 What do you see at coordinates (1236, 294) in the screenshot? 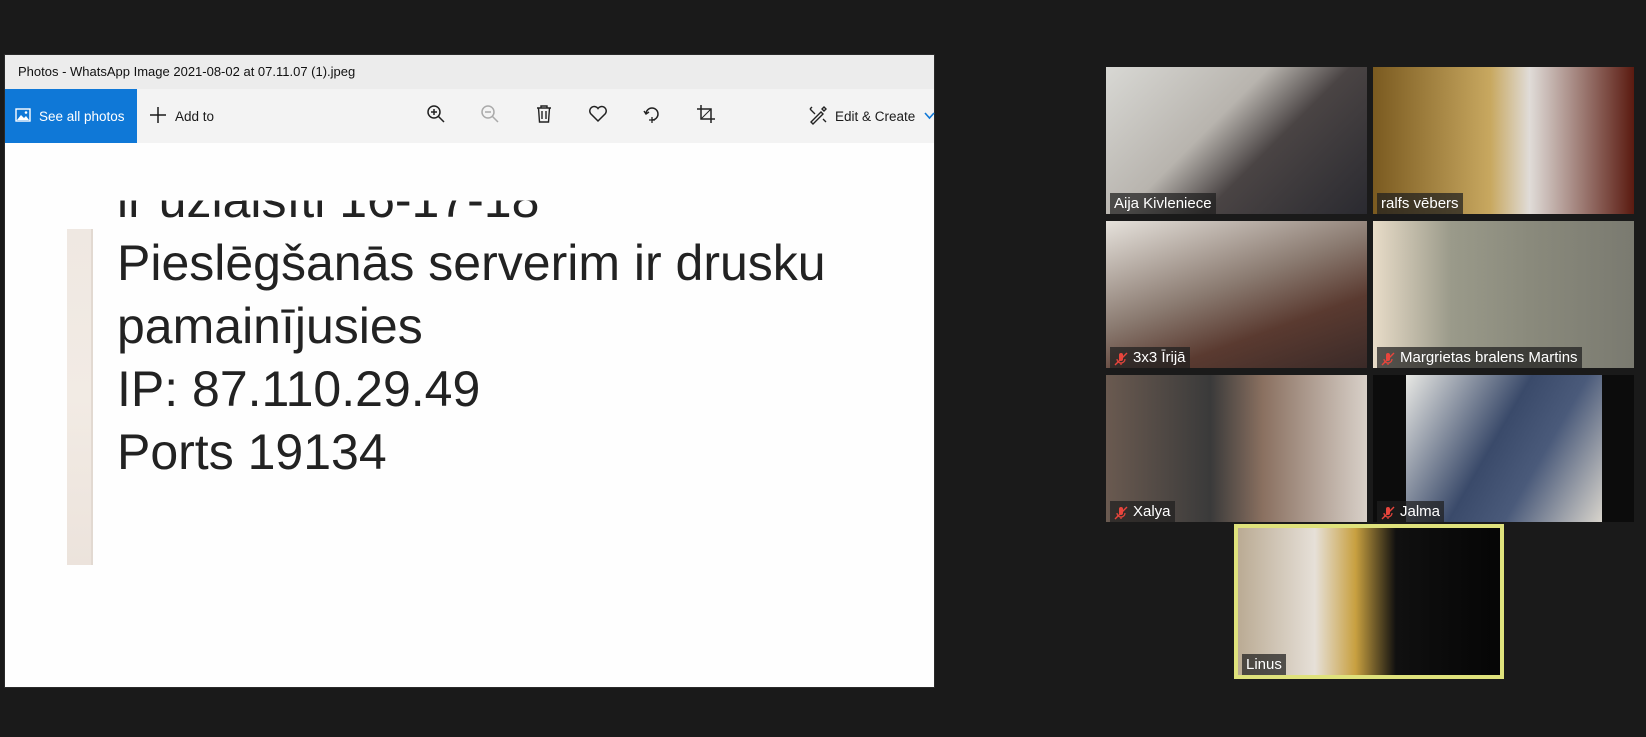
I see `video-tile-3x3: 3x3 Īrijā` at bounding box center [1236, 294].